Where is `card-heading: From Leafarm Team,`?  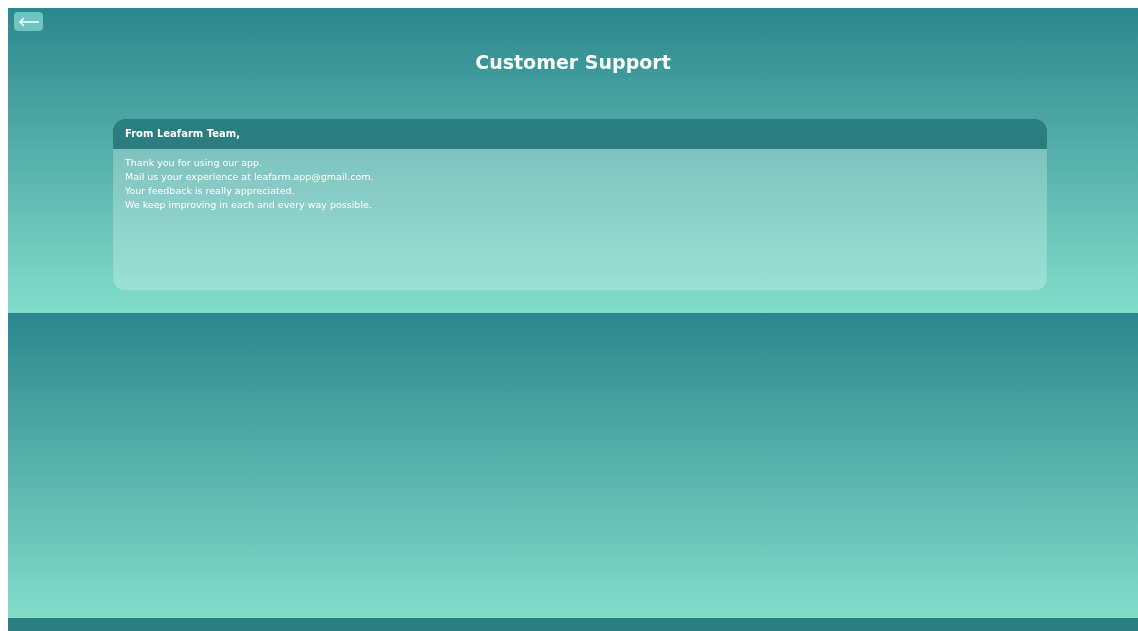
card-heading: From Leafarm Team, is located at coordinates (182, 134).